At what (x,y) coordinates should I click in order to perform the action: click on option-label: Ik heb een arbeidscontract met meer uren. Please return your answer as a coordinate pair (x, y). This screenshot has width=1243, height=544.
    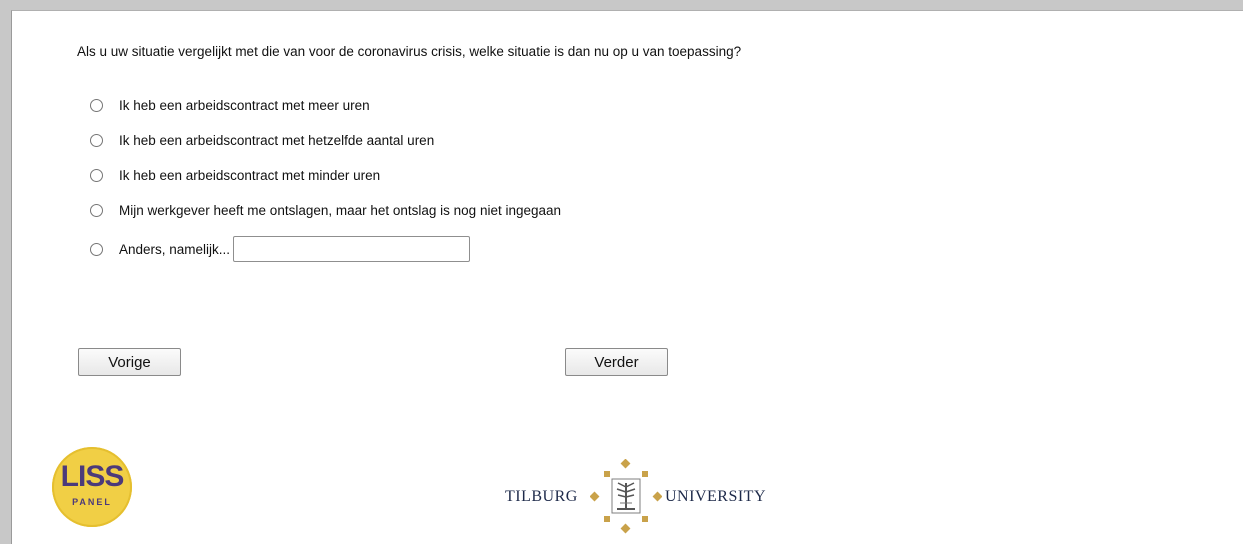
    Looking at the image, I should click on (244, 105).